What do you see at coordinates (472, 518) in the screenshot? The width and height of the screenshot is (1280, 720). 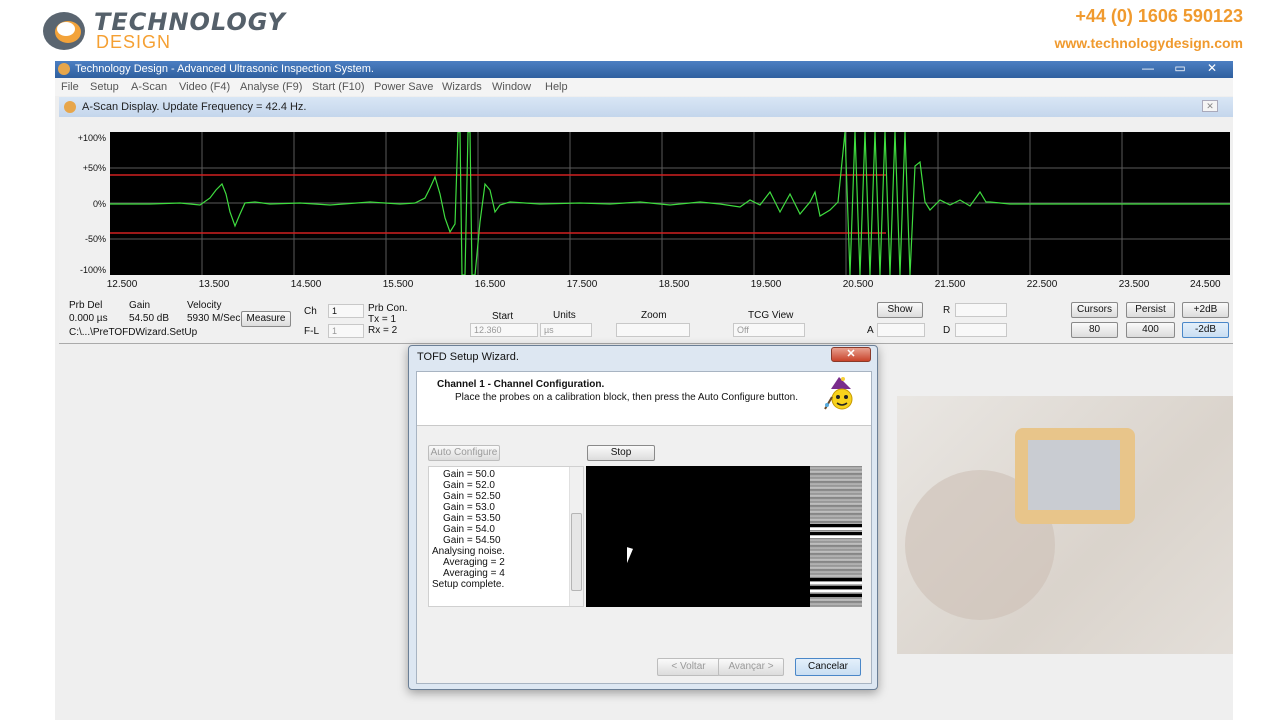 I see `log-line: Gain = 53.50` at bounding box center [472, 518].